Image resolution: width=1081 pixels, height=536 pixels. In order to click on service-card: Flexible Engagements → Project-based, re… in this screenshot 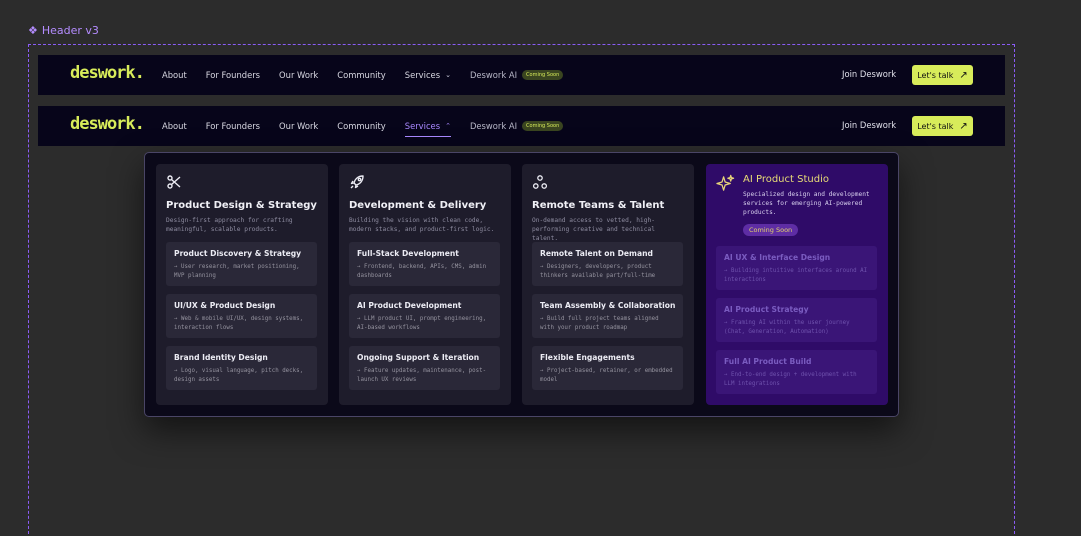, I will do `click(607, 368)`.